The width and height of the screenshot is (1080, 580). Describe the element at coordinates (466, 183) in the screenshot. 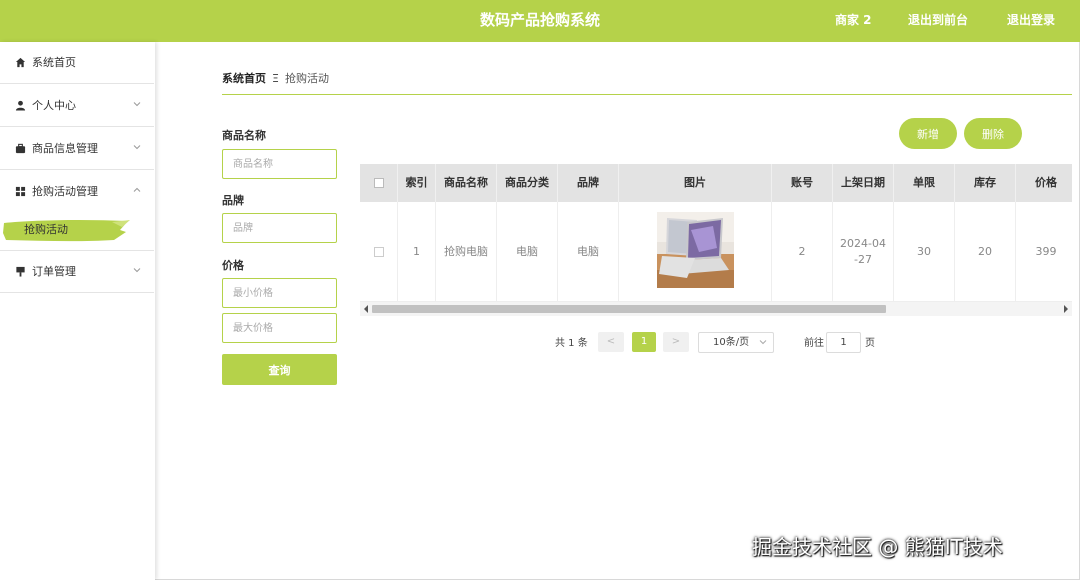

I see `column-header: 商品名称` at that location.